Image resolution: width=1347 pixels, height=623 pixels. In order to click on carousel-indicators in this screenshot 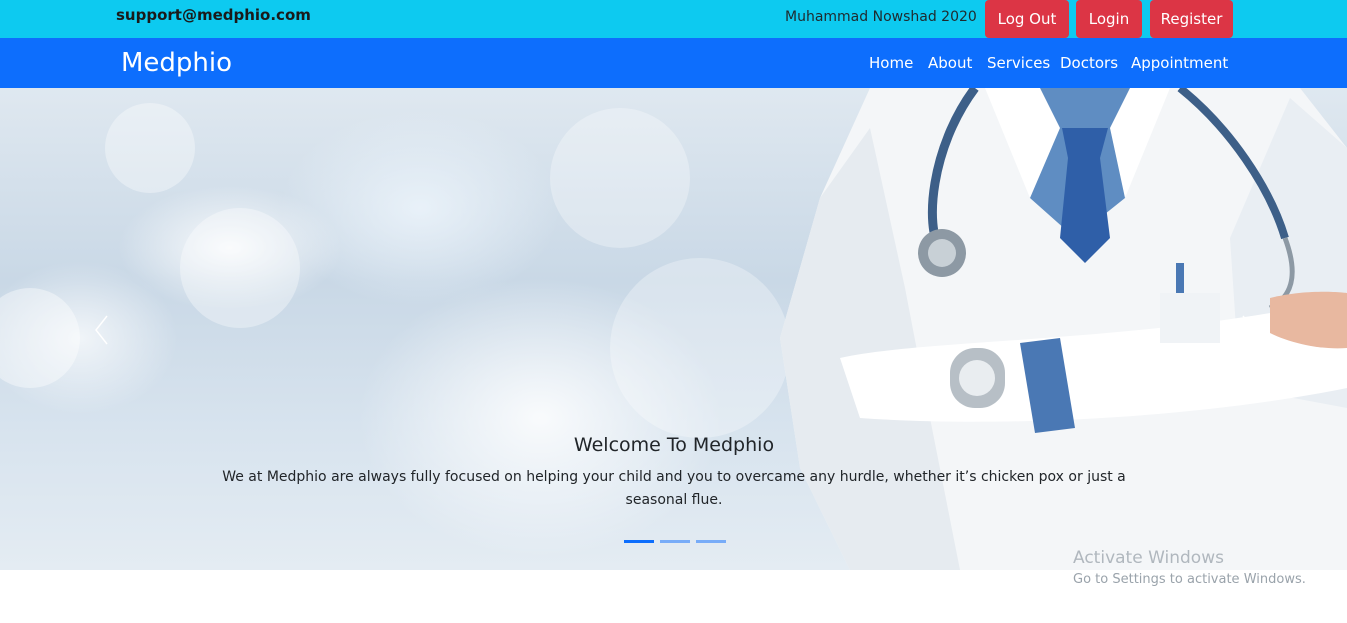, I will do `click(675, 541)`.